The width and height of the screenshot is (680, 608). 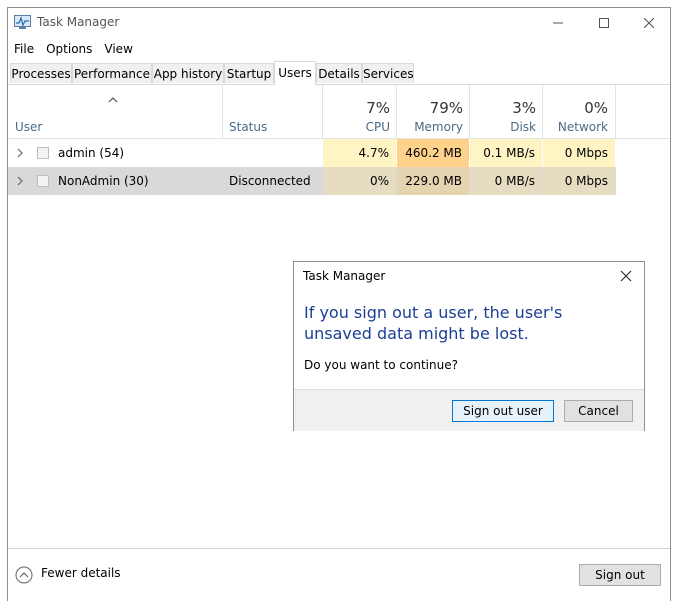 What do you see at coordinates (118, 49) in the screenshot?
I see `menu-view: View` at bounding box center [118, 49].